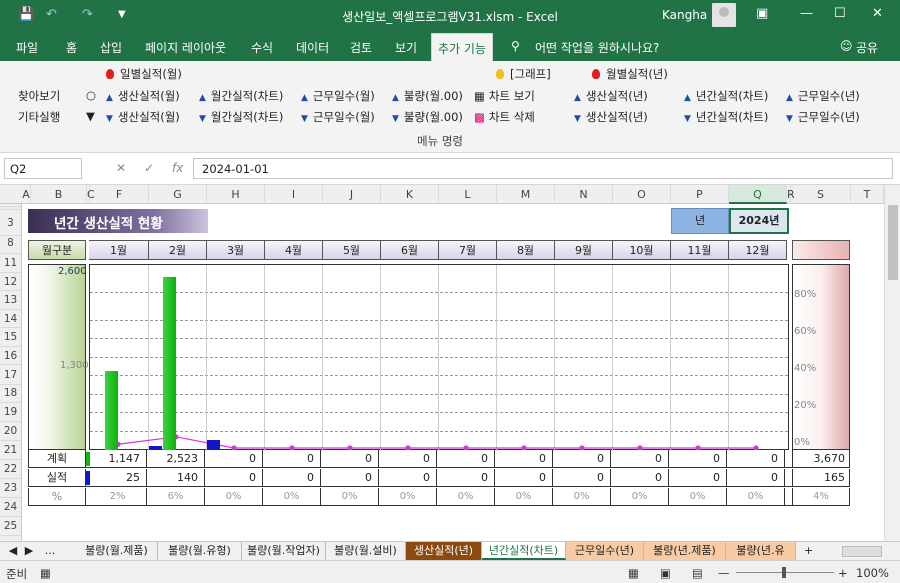 This screenshot has width=900, height=583. I want to click on total-cell: 4%, so click(821, 497).